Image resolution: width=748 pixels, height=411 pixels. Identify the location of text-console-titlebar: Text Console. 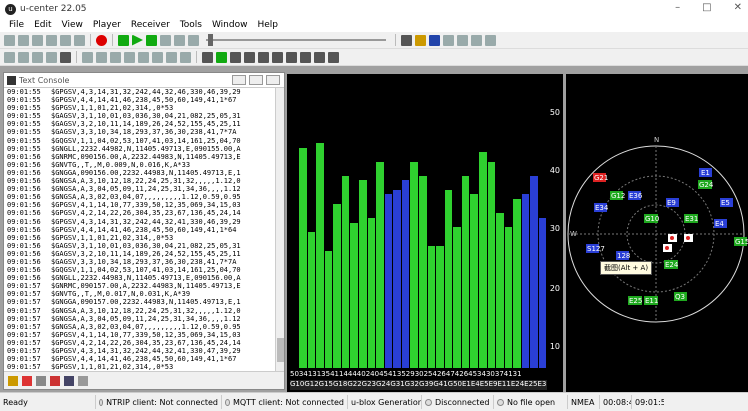
(144, 80).